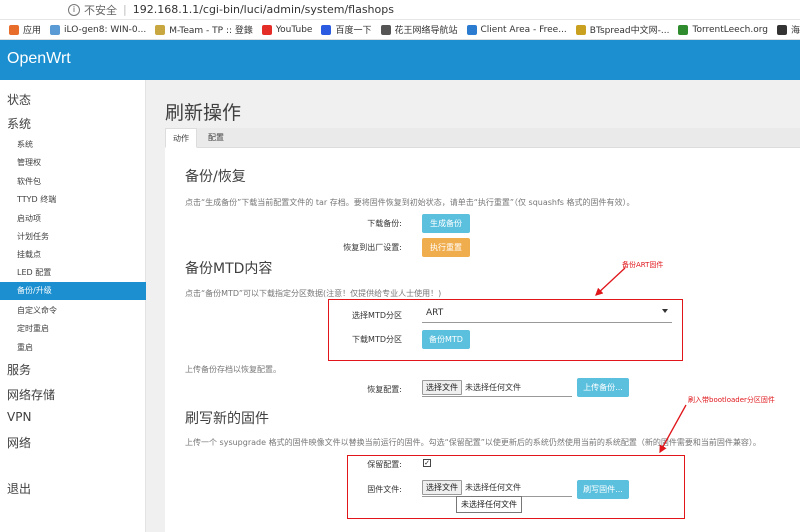  Describe the element at coordinates (74, 9) in the screenshot. I see `info-icon: i` at that location.